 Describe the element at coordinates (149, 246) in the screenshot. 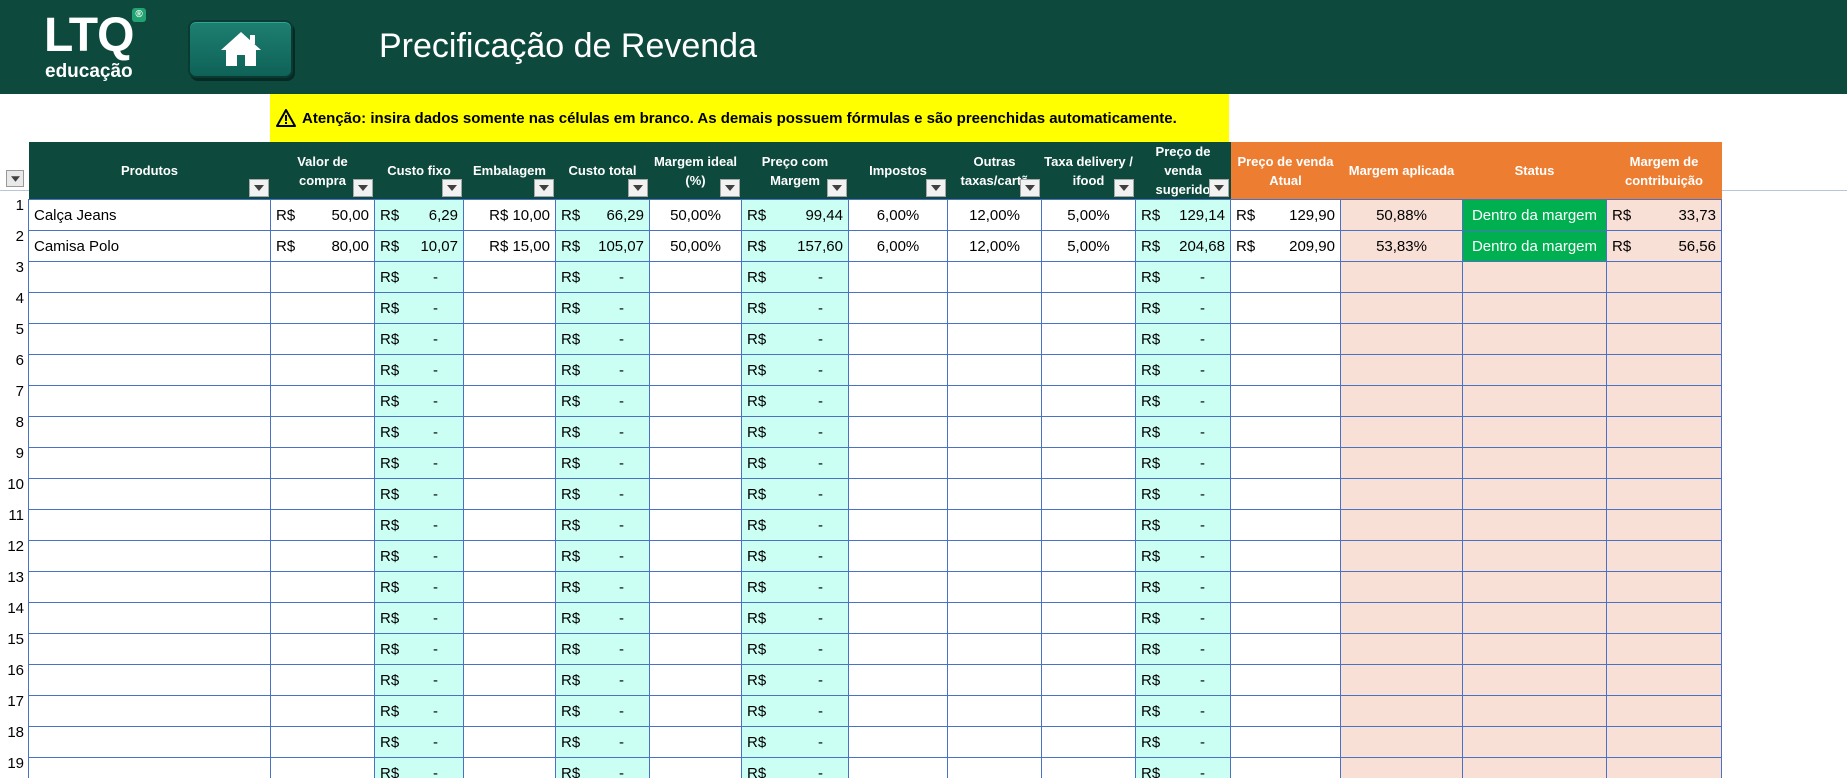

I see `cell-produto: Camisa Polo` at that location.